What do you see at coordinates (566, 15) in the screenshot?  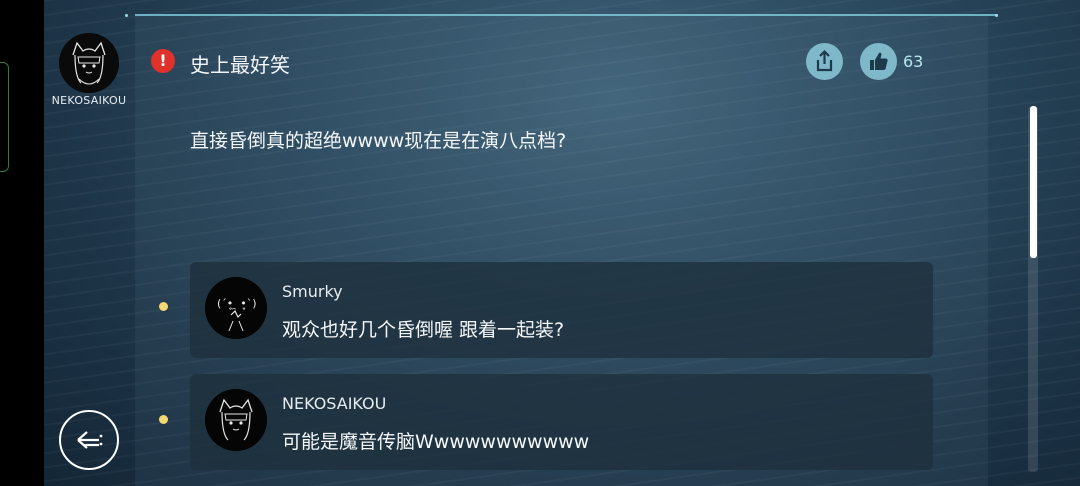 I see `panel-top-border` at bounding box center [566, 15].